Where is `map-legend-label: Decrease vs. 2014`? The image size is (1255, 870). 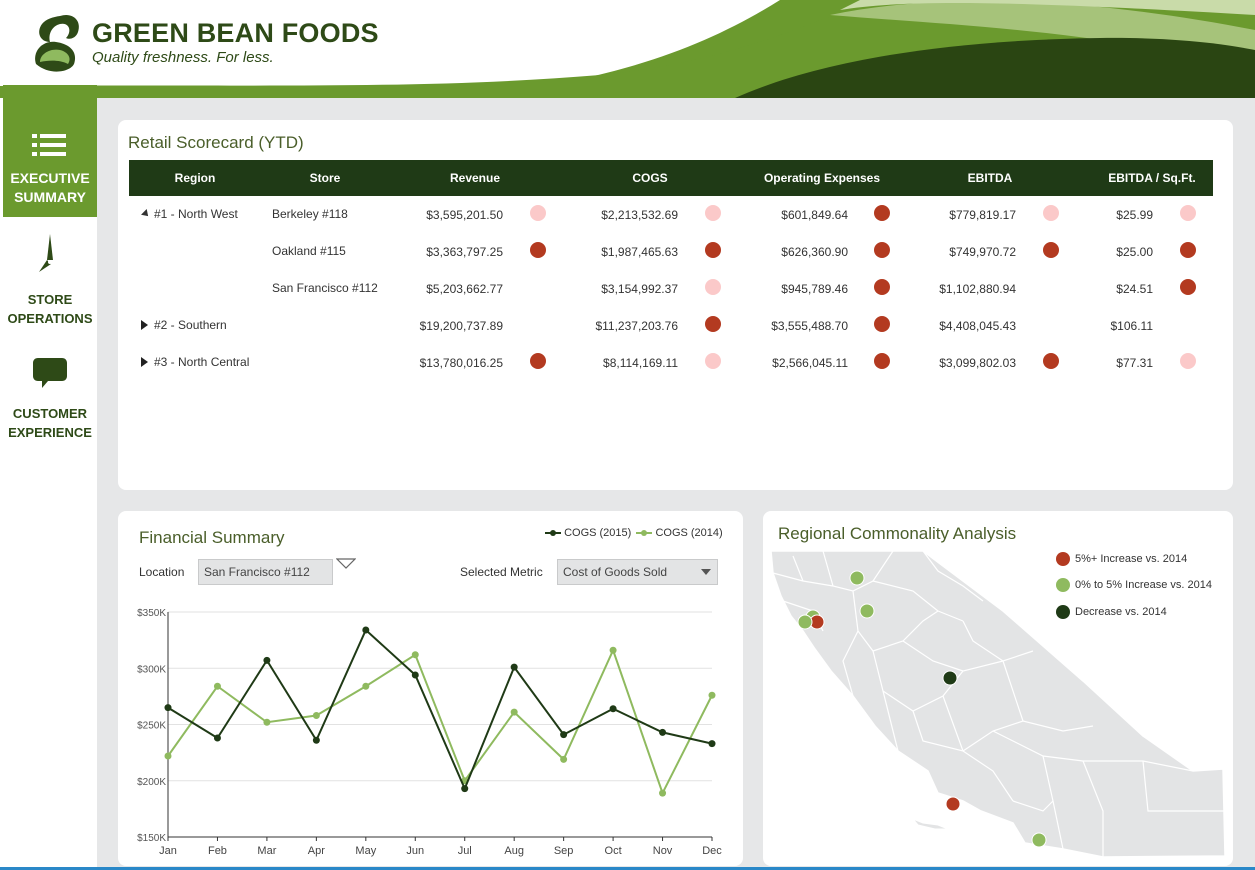
map-legend-label: Decrease vs. 2014 is located at coordinates (1121, 612).